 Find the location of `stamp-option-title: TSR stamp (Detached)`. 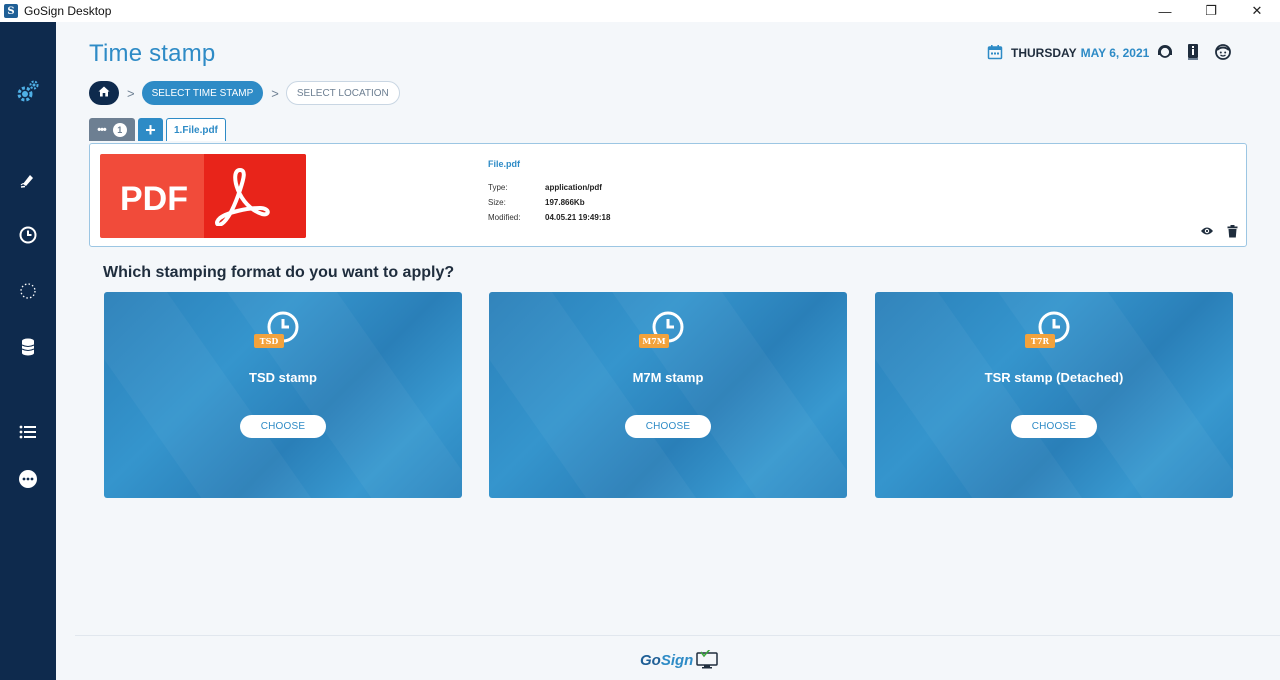

stamp-option-title: TSR stamp (Detached) is located at coordinates (1054, 377).